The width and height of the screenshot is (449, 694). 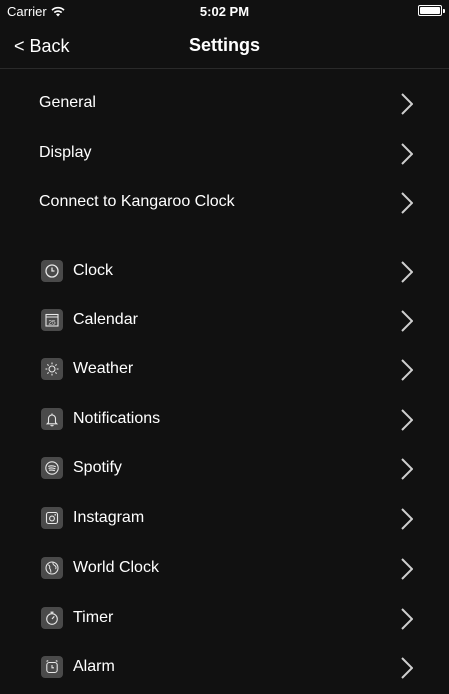 I want to click on instagram-icon, so click(x=52, y=518).